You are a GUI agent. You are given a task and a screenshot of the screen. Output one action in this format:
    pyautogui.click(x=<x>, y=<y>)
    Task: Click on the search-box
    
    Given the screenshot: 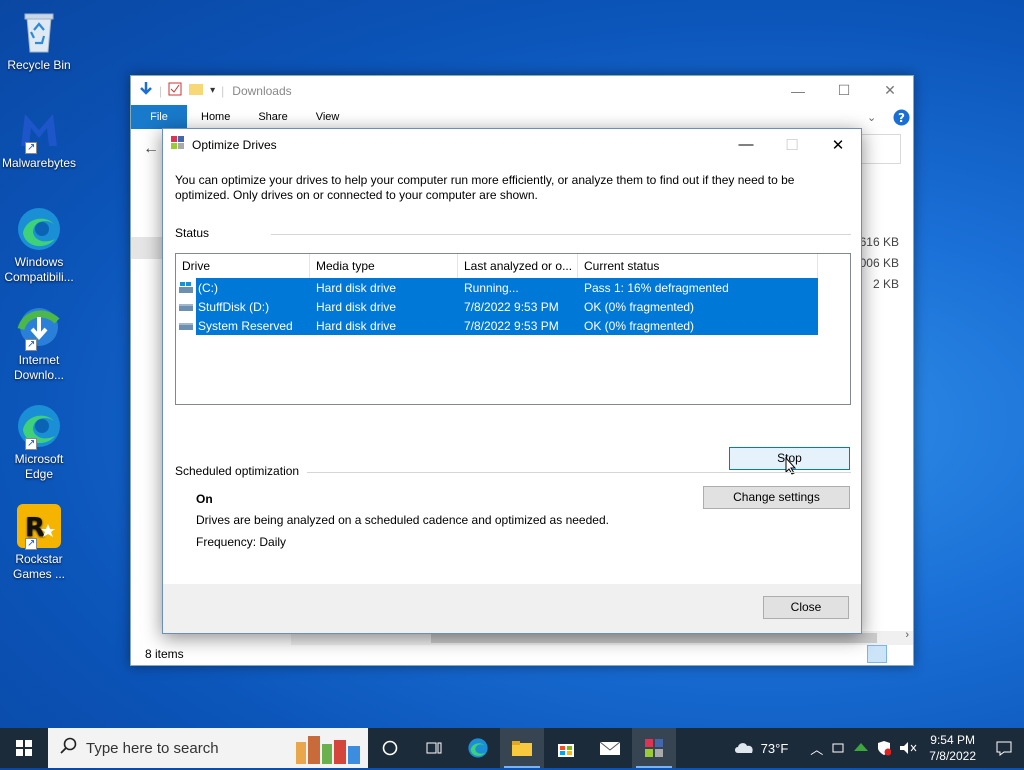 What is the action you would take?
    pyautogui.click(x=879, y=149)
    